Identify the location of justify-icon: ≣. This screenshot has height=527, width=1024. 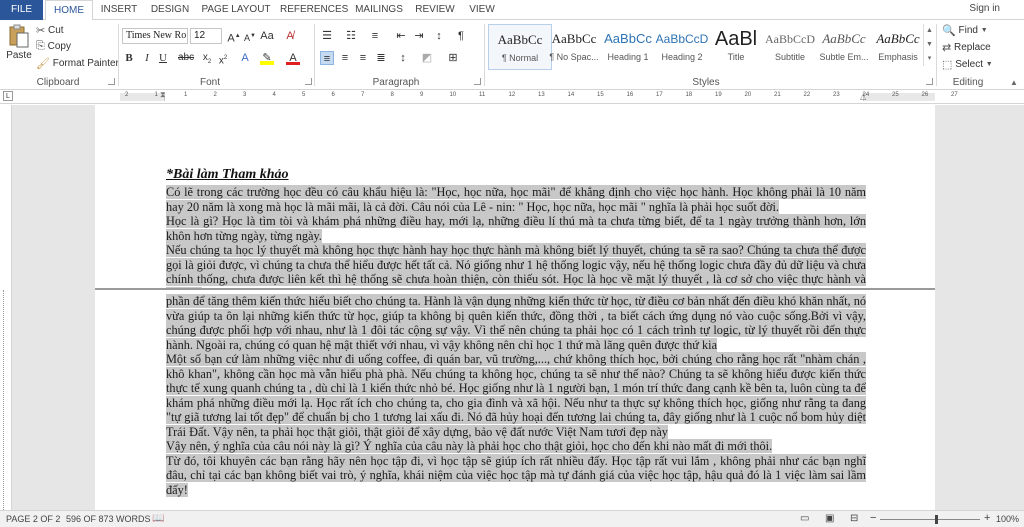
(381, 58).